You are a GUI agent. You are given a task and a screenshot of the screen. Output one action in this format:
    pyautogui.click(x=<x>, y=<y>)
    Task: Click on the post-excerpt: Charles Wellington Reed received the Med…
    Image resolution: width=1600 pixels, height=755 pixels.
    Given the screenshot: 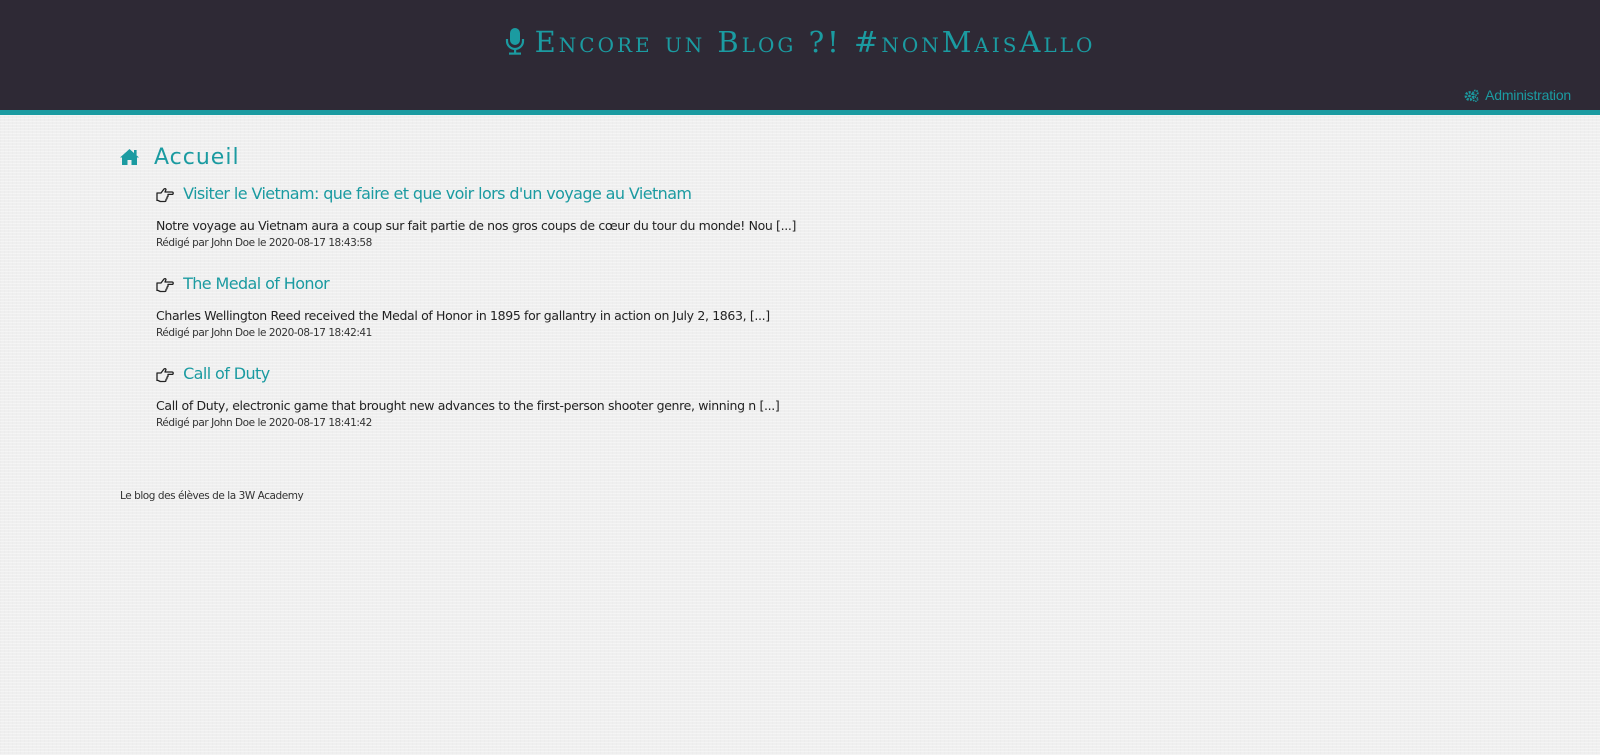 What is the action you would take?
    pyautogui.click(x=463, y=315)
    